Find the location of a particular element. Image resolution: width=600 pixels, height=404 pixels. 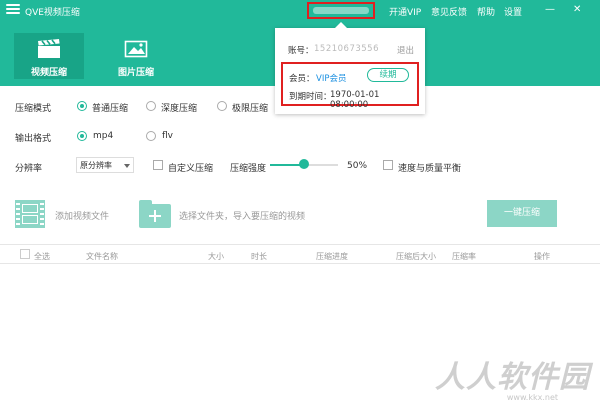

column-filename: 文件名称 is located at coordinates (102, 256).